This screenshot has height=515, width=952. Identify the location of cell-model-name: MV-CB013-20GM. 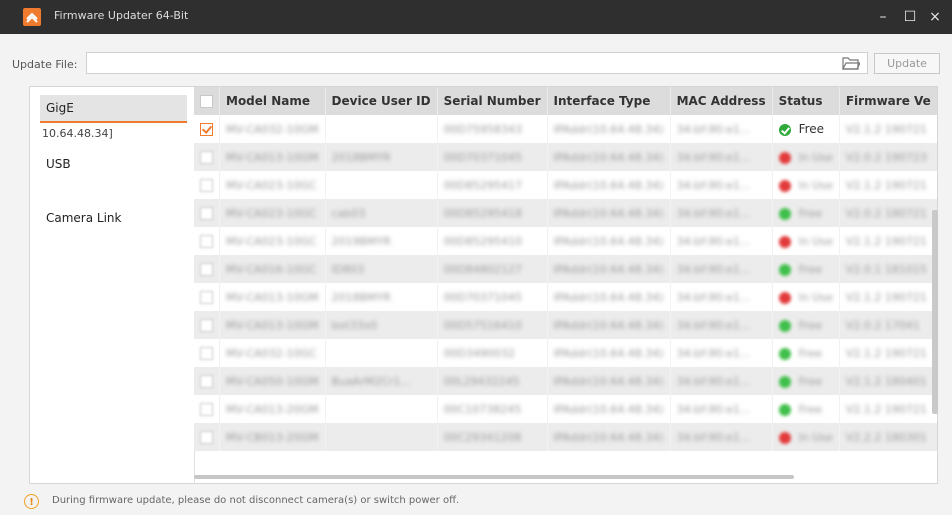
(272, 437).